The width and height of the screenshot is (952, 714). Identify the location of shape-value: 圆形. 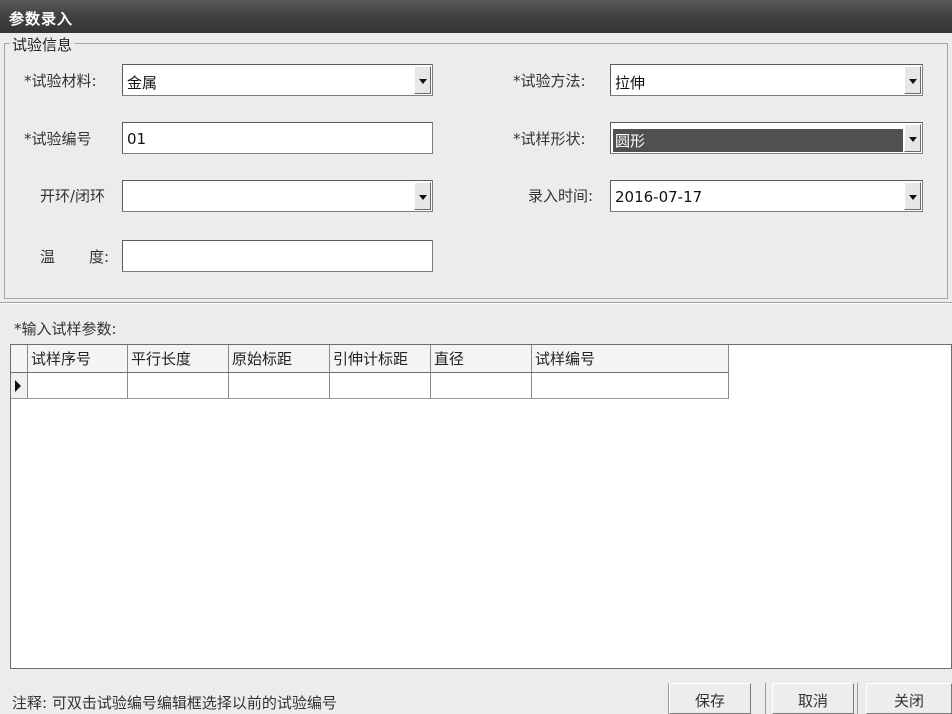
(758, 140).